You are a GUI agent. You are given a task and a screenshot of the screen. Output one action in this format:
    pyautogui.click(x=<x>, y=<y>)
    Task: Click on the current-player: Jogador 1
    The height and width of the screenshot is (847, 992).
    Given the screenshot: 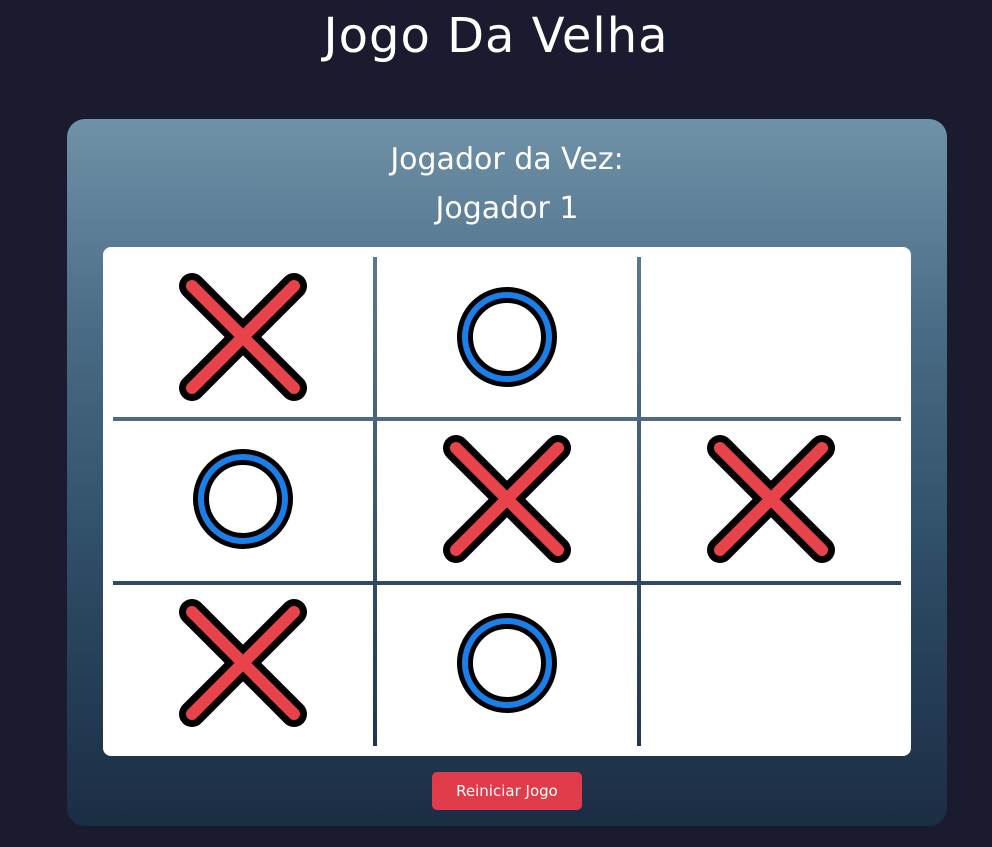 What is the action you would take?
    pyautogui.click(x=507, y=208)
    